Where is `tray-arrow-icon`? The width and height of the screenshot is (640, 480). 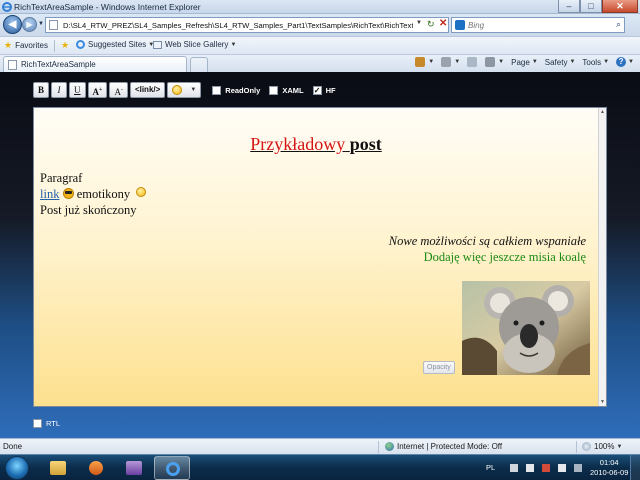
tray-arrow-icon is located at coordinates (514, 468).